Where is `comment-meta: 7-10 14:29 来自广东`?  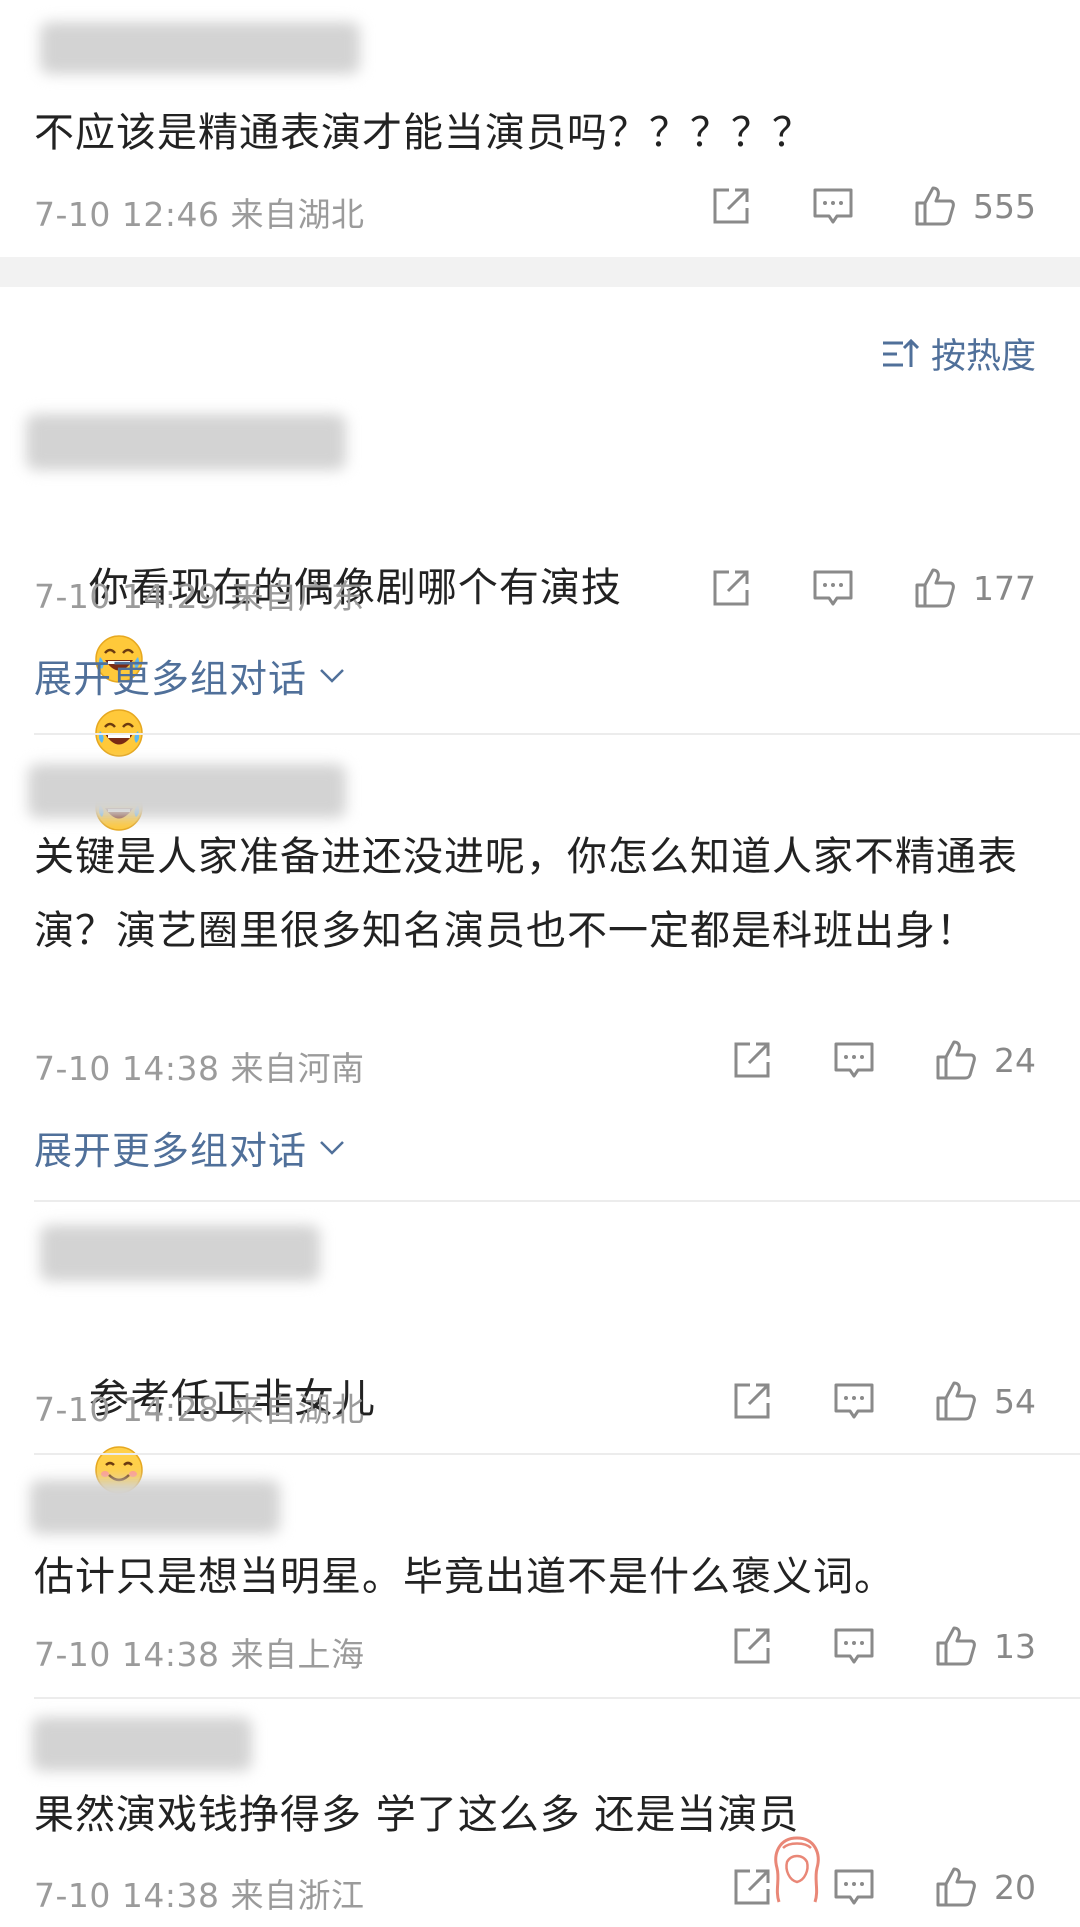 comment-meta: 7-10 14:29 来自广东 is located at coordinates (199, 594).